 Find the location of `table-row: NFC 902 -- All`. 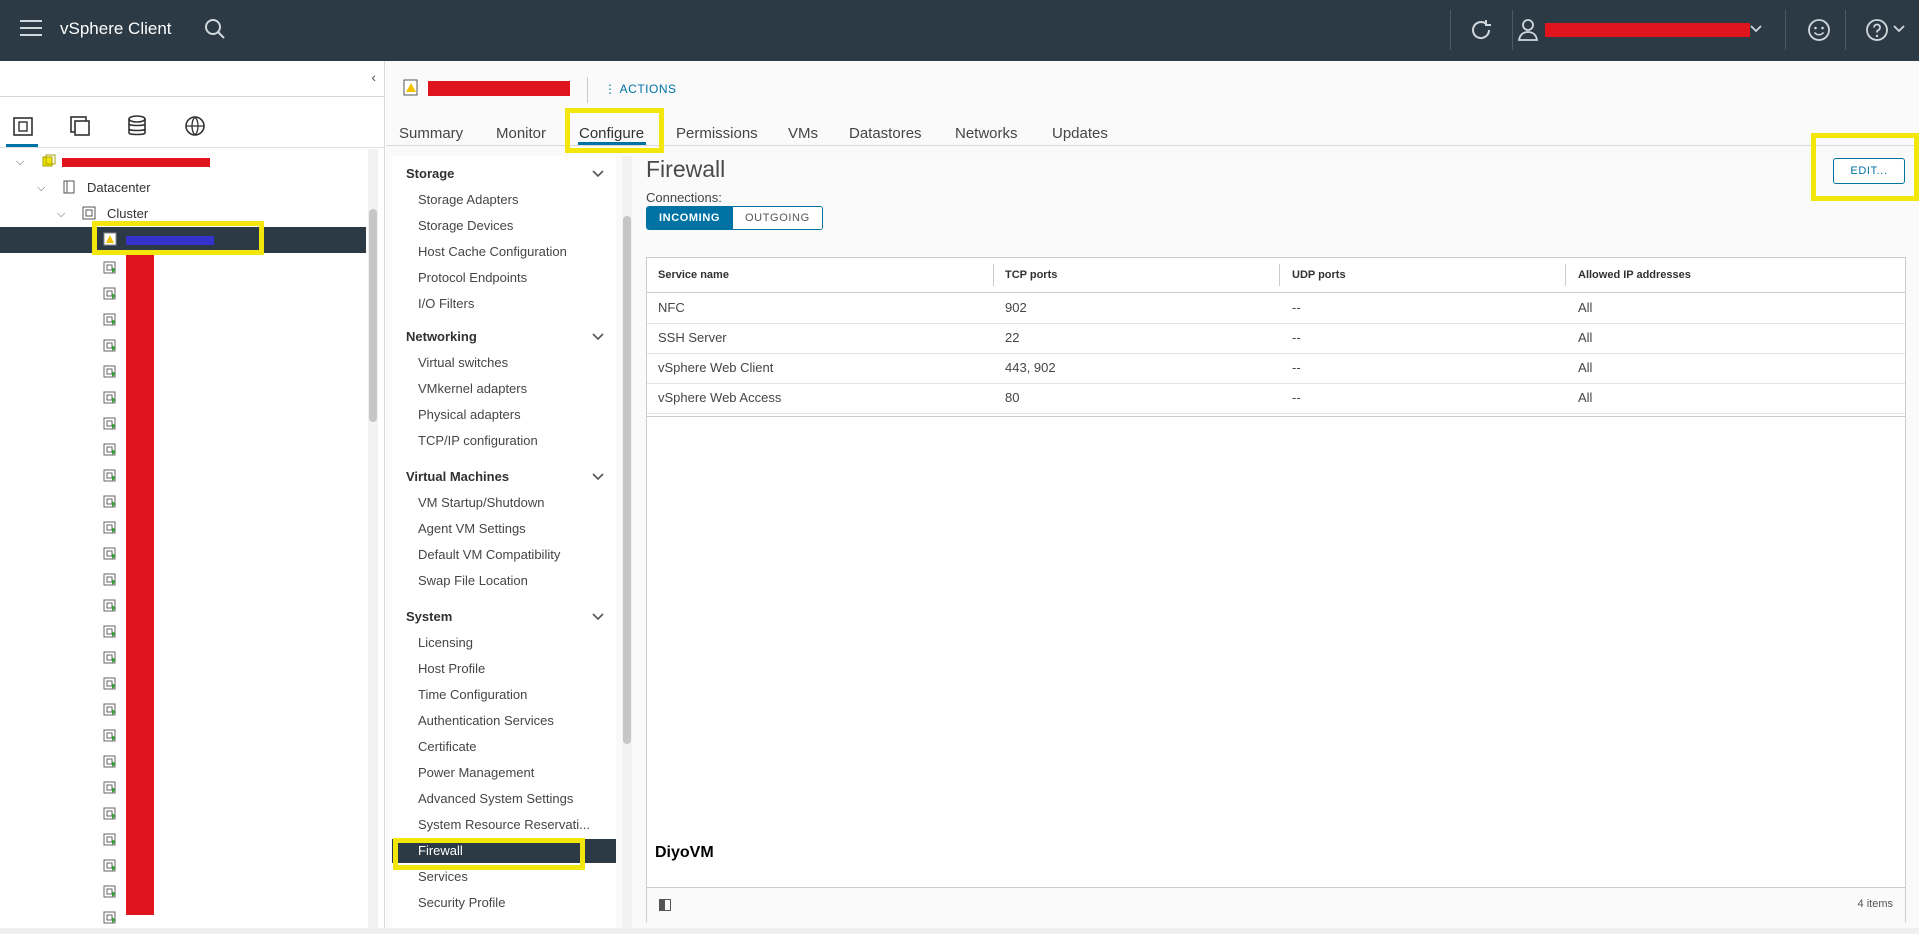

table-row: NFC 902 -- All is located at coordinates (1276, 308).